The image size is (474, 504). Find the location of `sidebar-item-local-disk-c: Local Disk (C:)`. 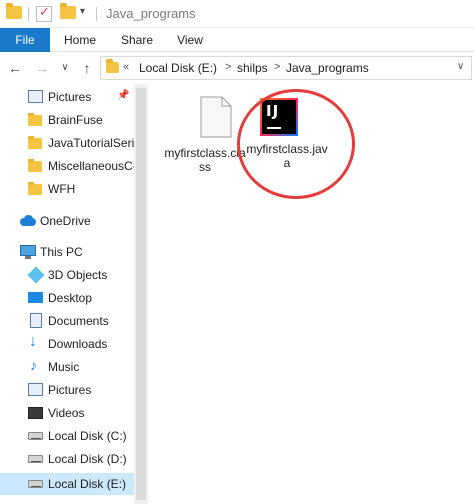

sidebar-item-local-disk-c: Local Disk (C:) is located at coordinates (67, 436).